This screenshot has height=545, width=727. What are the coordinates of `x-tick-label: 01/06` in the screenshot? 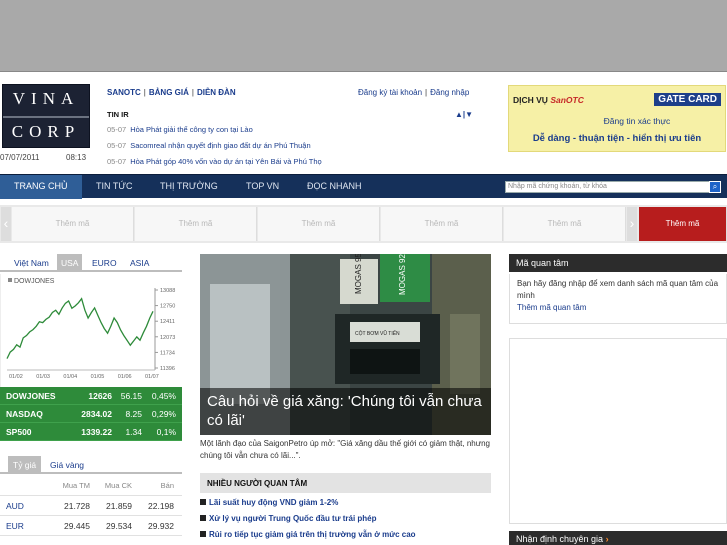 It's located at (125, 377).